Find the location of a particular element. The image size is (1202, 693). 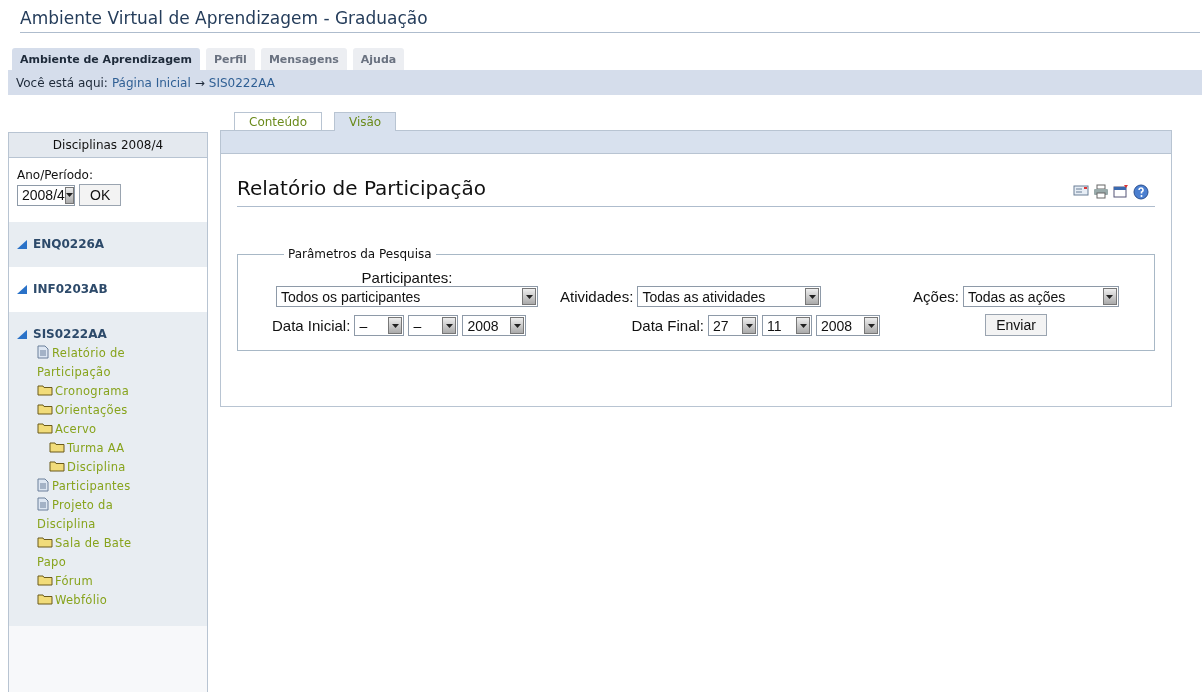

month-select: – is located at coordinates (433, 325).